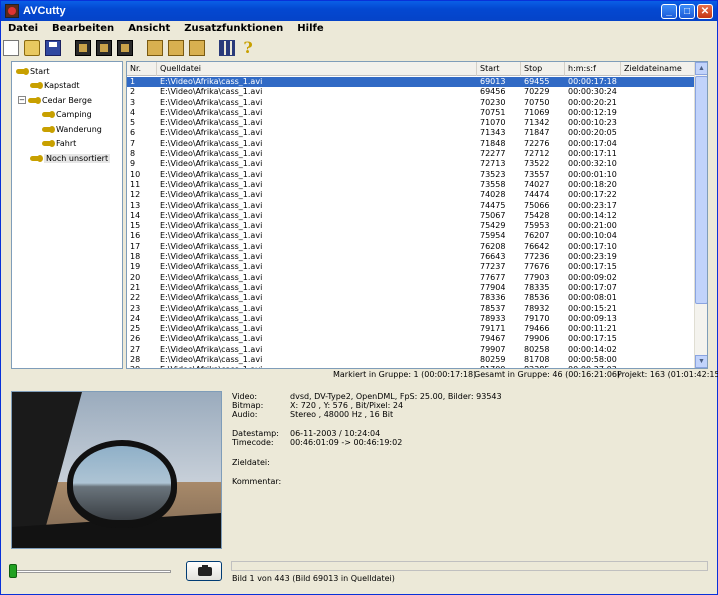 The width and height of the screenshot is (718, 595). Describe the element at coordinates (133, 112) in the screenshot. I see `table-cell: 4` at that location.